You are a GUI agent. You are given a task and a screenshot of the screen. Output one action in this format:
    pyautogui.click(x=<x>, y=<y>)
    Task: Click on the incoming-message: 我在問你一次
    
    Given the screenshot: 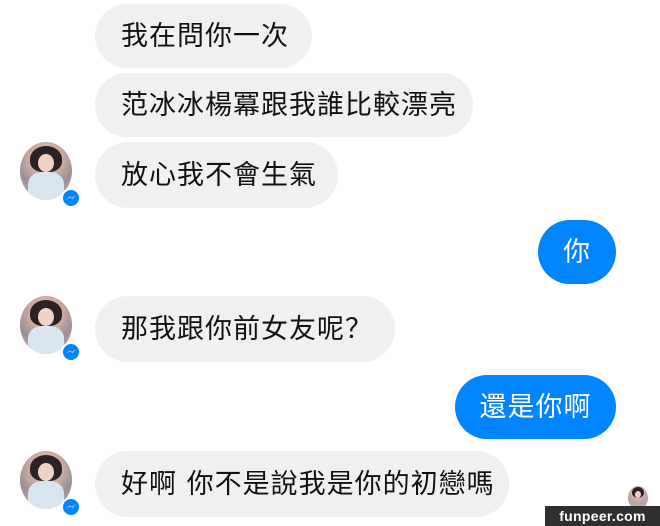 What is the action you would take?
    pyautogui.click(x=203, y=36)
    